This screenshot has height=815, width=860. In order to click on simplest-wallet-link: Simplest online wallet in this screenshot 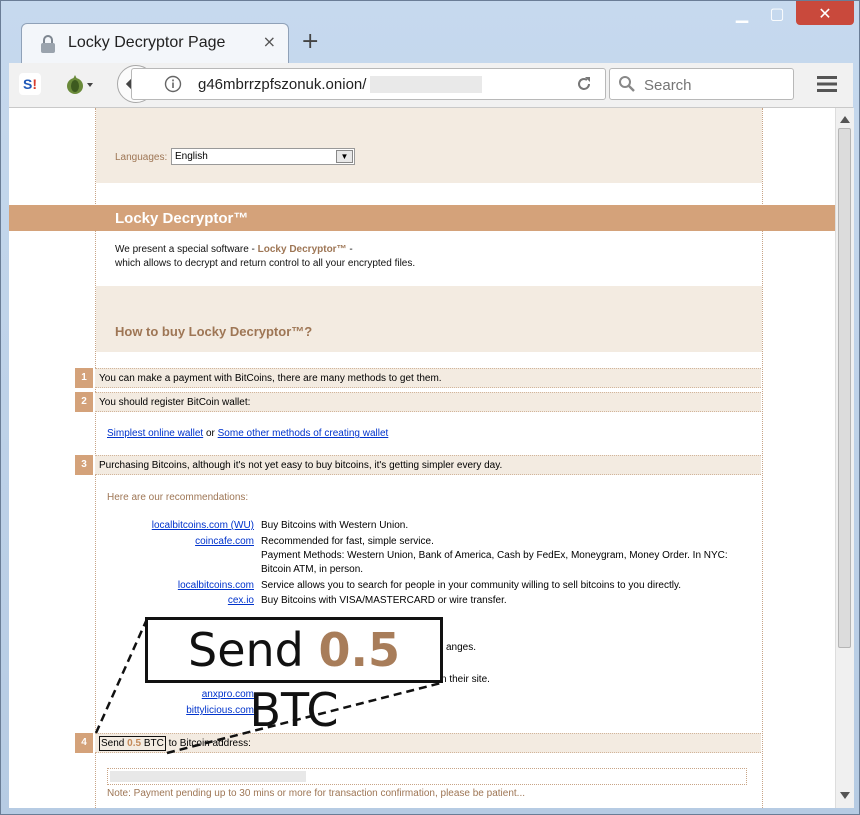, I will do `click(155, 433)`.